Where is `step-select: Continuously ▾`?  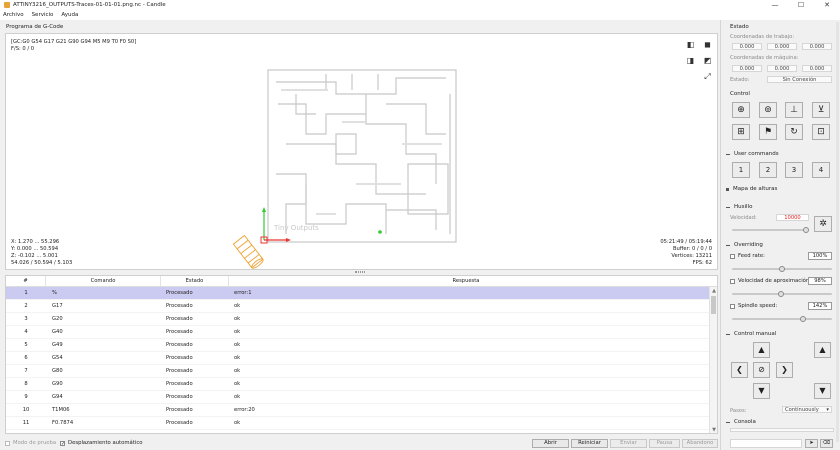
step-select: Continuously ▾ is located at coordinates (807, 409).